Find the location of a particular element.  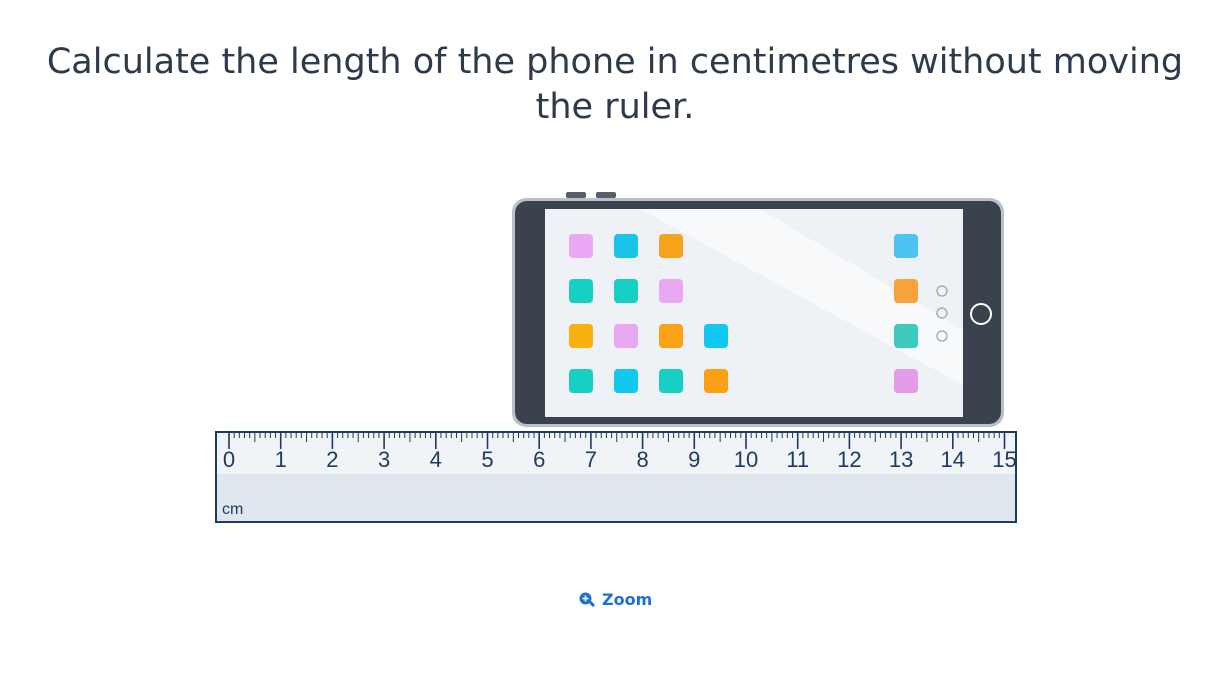

ruler-unit-label: cm is located at coordinates (232, 509).